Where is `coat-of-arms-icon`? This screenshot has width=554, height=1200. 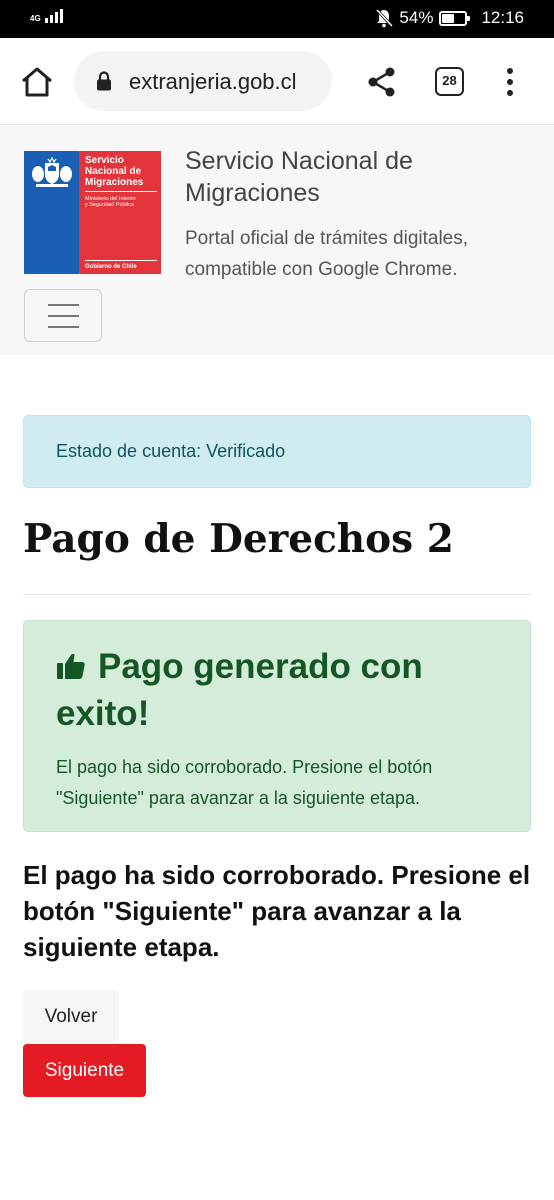 coat-of-arms-icon is located at coordinates (52, 172).